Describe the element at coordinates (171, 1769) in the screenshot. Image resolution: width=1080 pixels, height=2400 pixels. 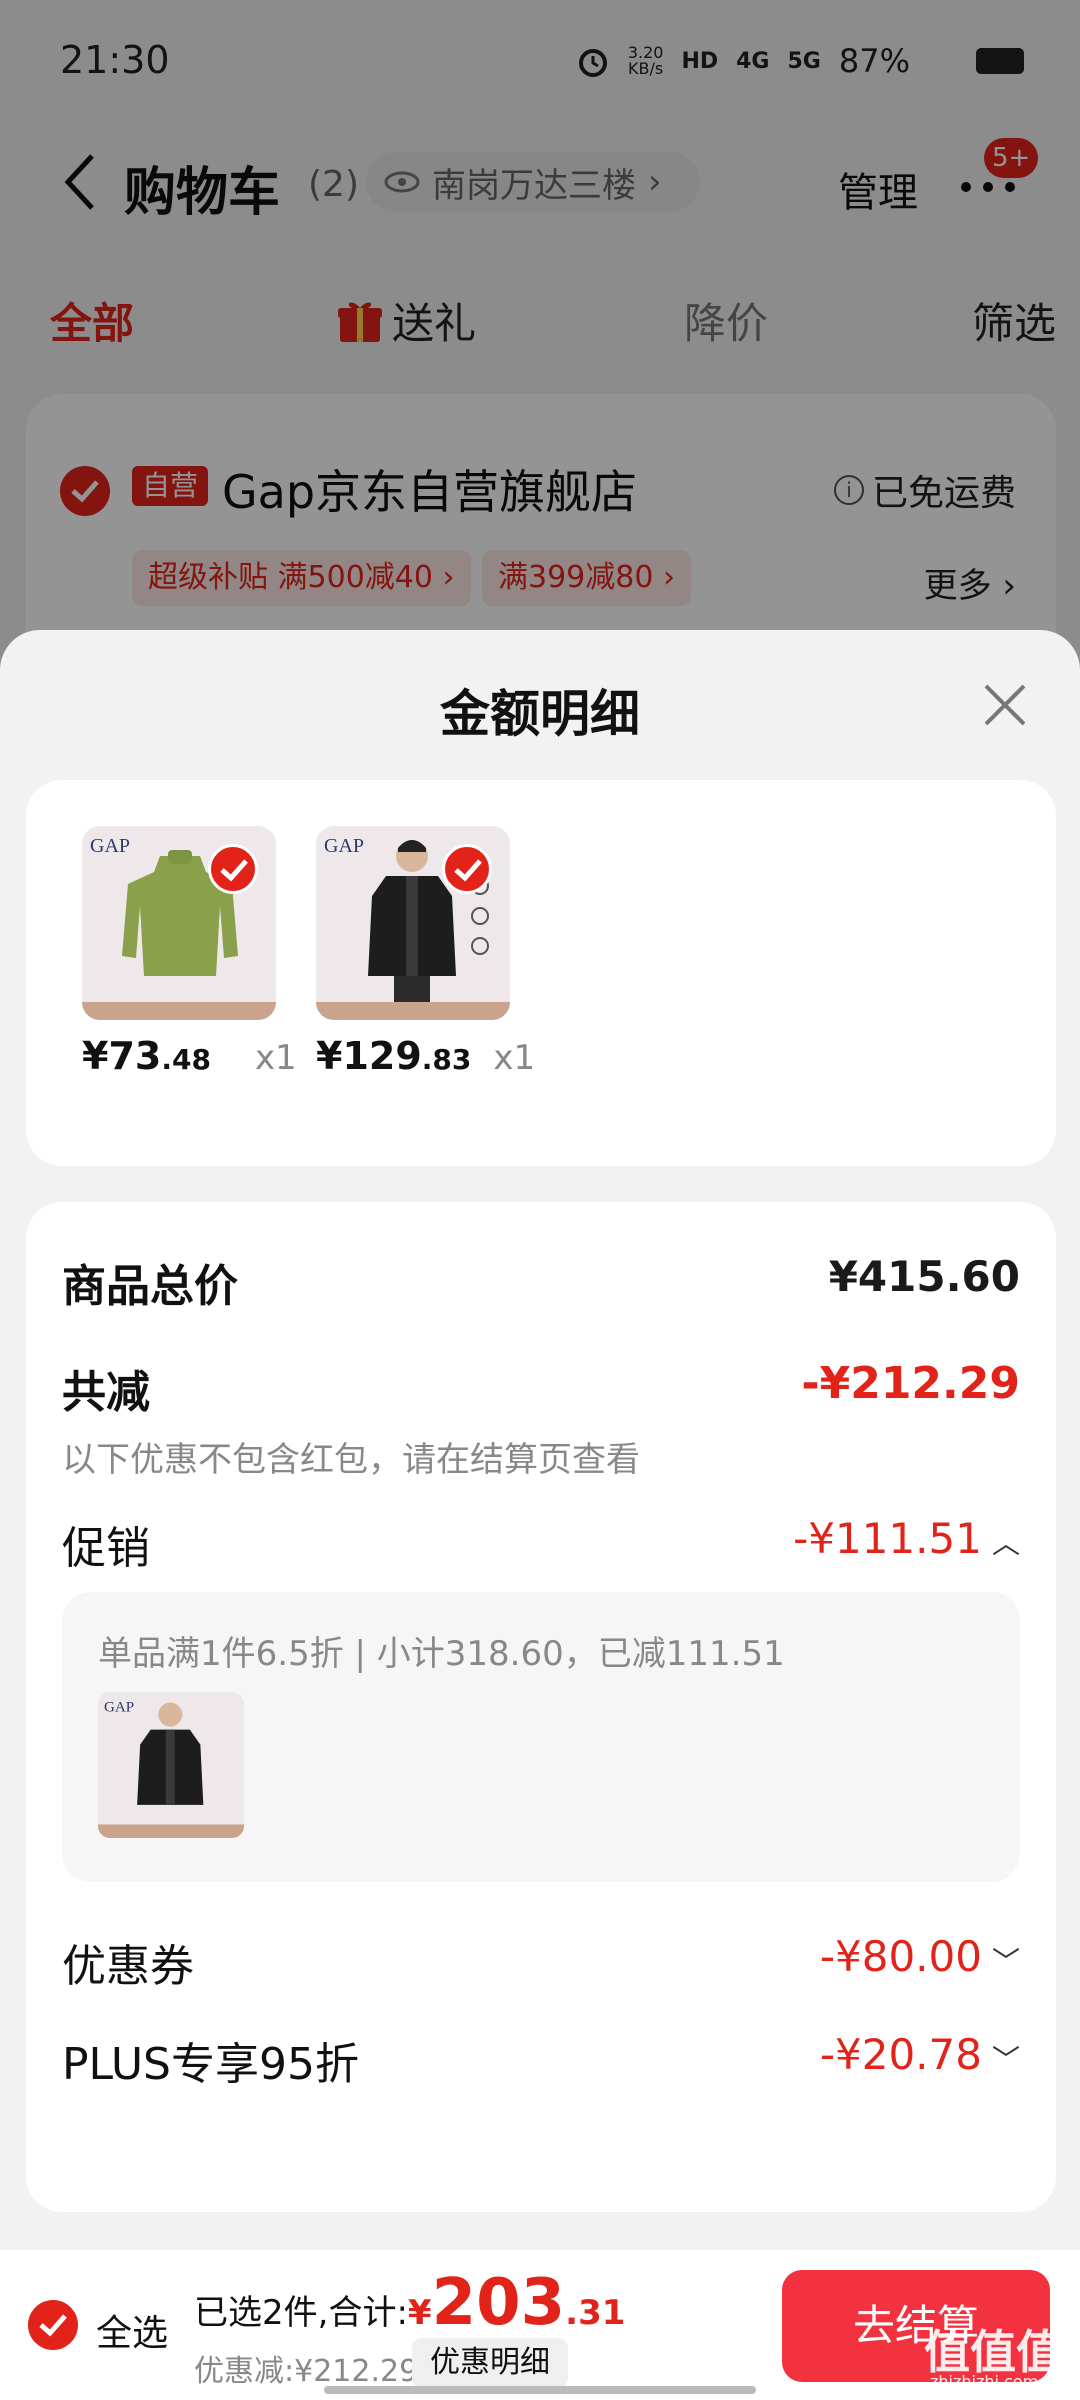
I see `black-jacket-image: GAP` at that location.